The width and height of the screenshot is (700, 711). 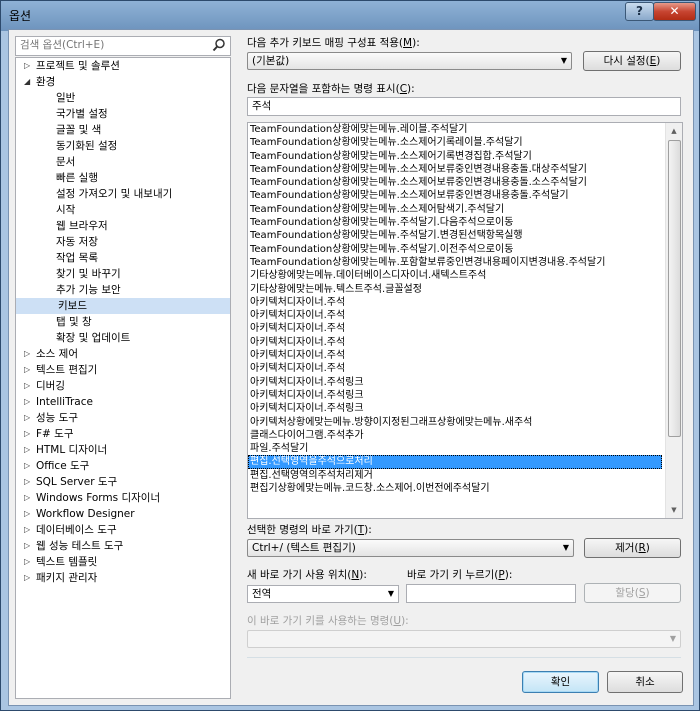 What do you see at coordinates (123, 114) in the screenshot?
I see `tree-item: 국가별 설정` at bounding box center [123, 114].